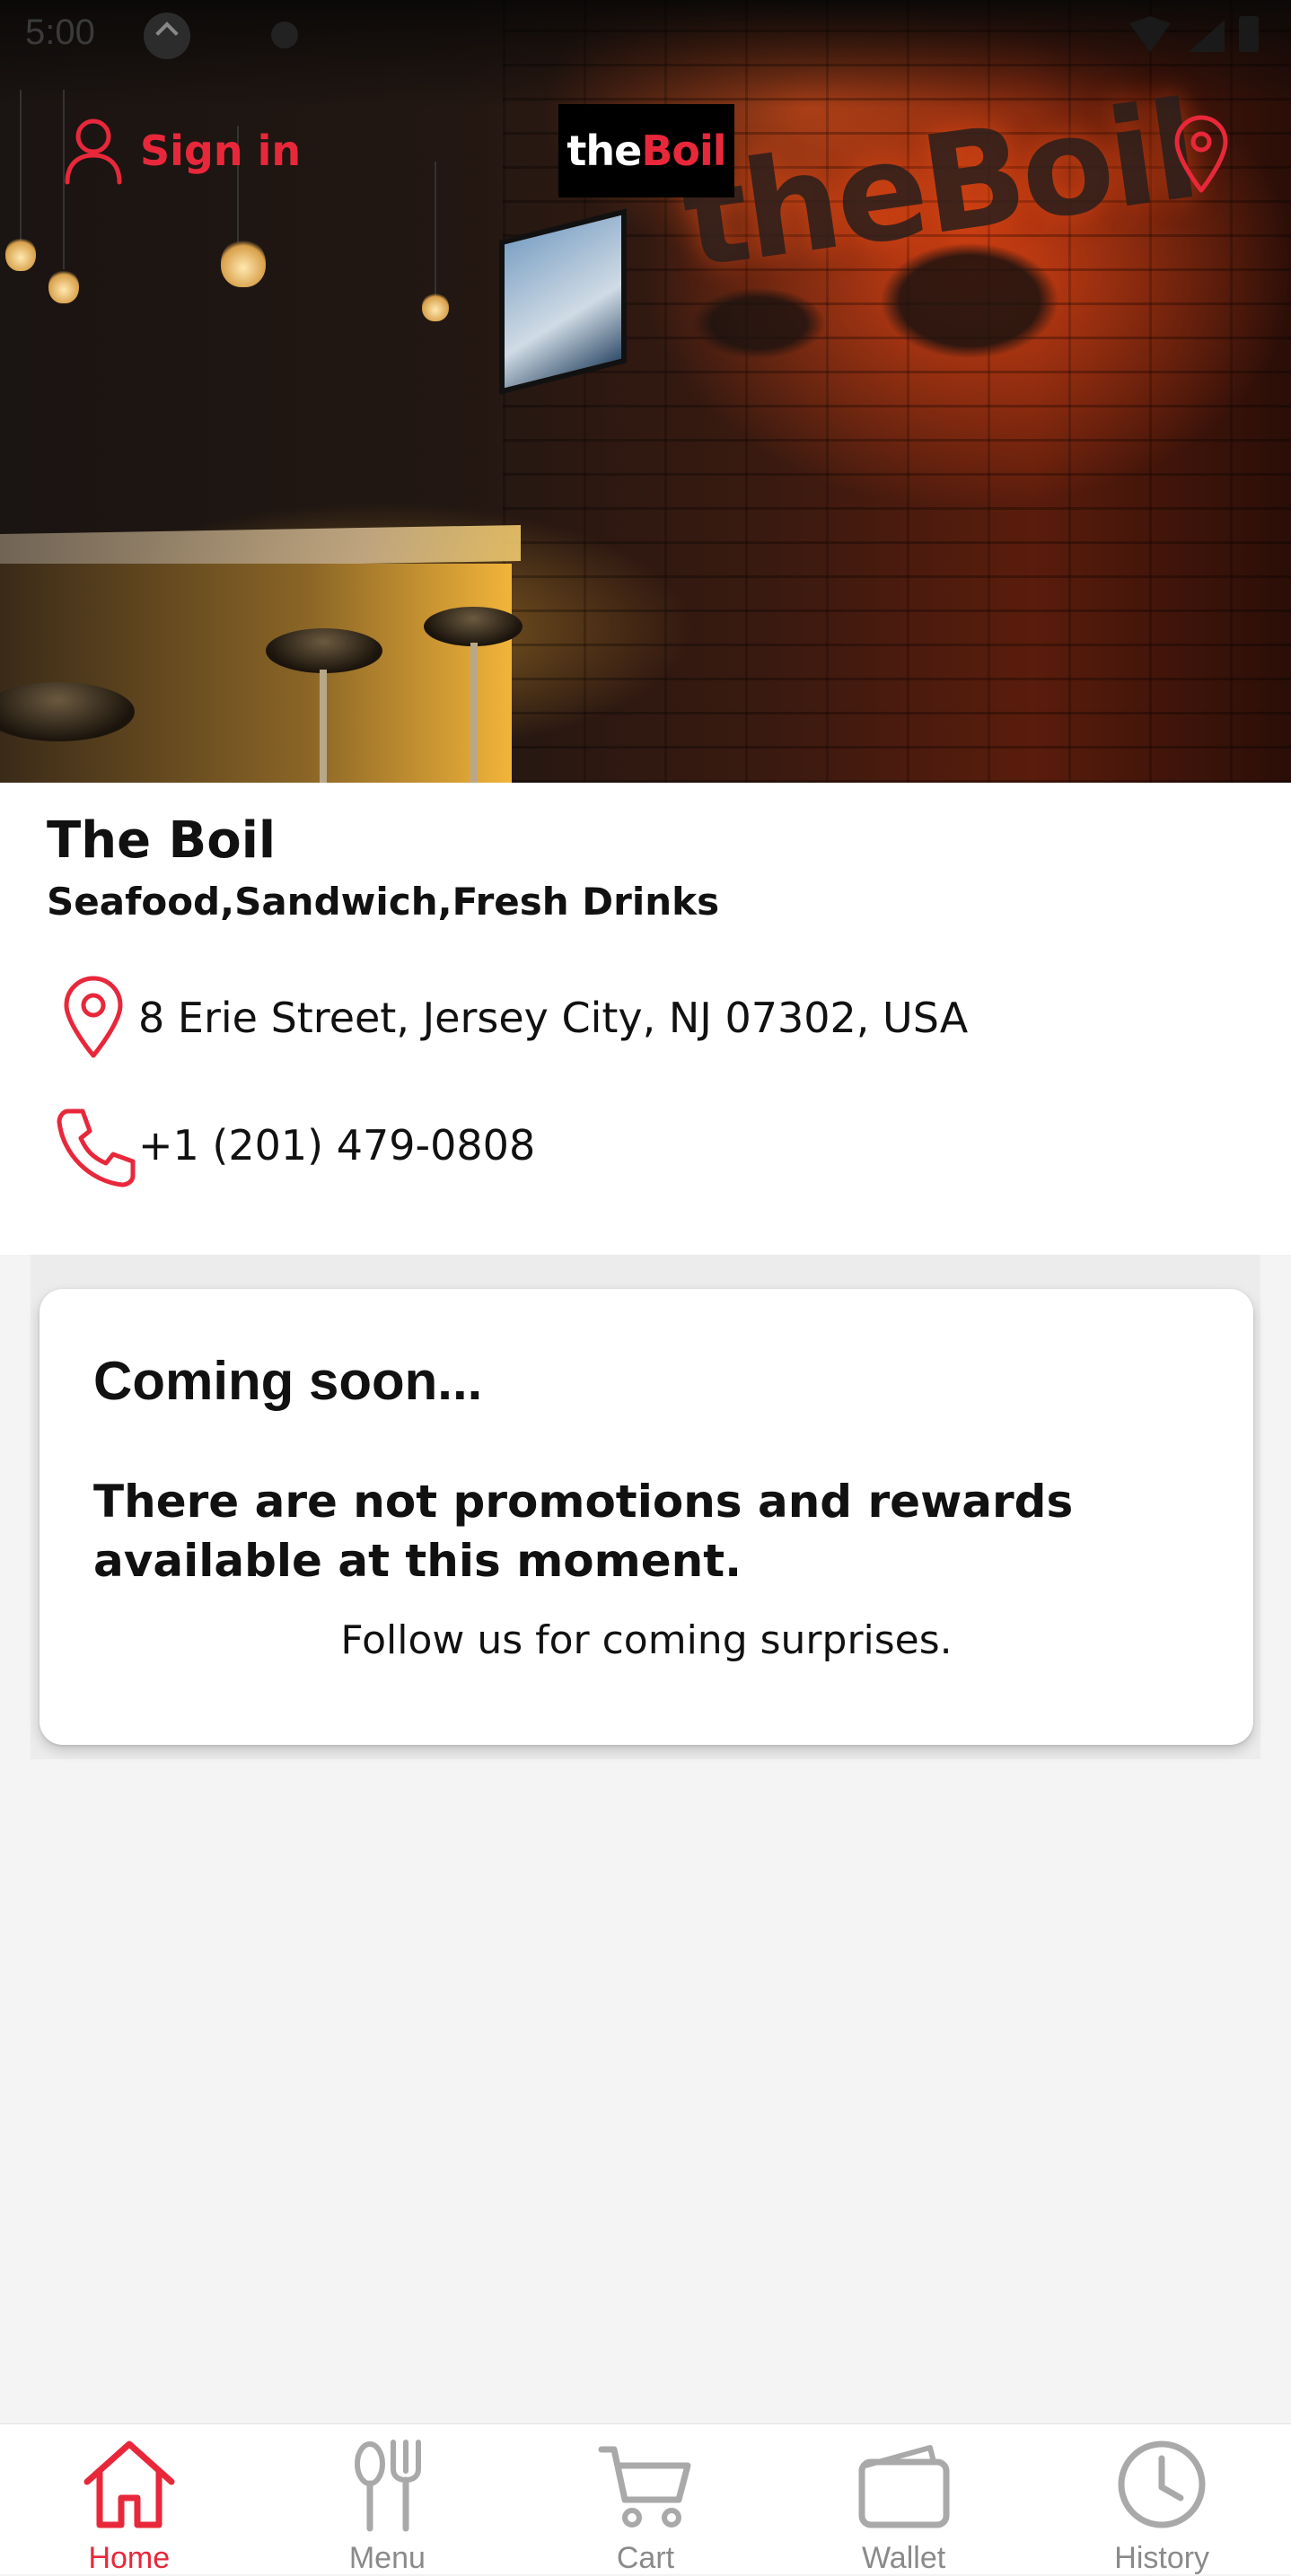  I want to click on brand-logo: the Boil, so click(646, 150).